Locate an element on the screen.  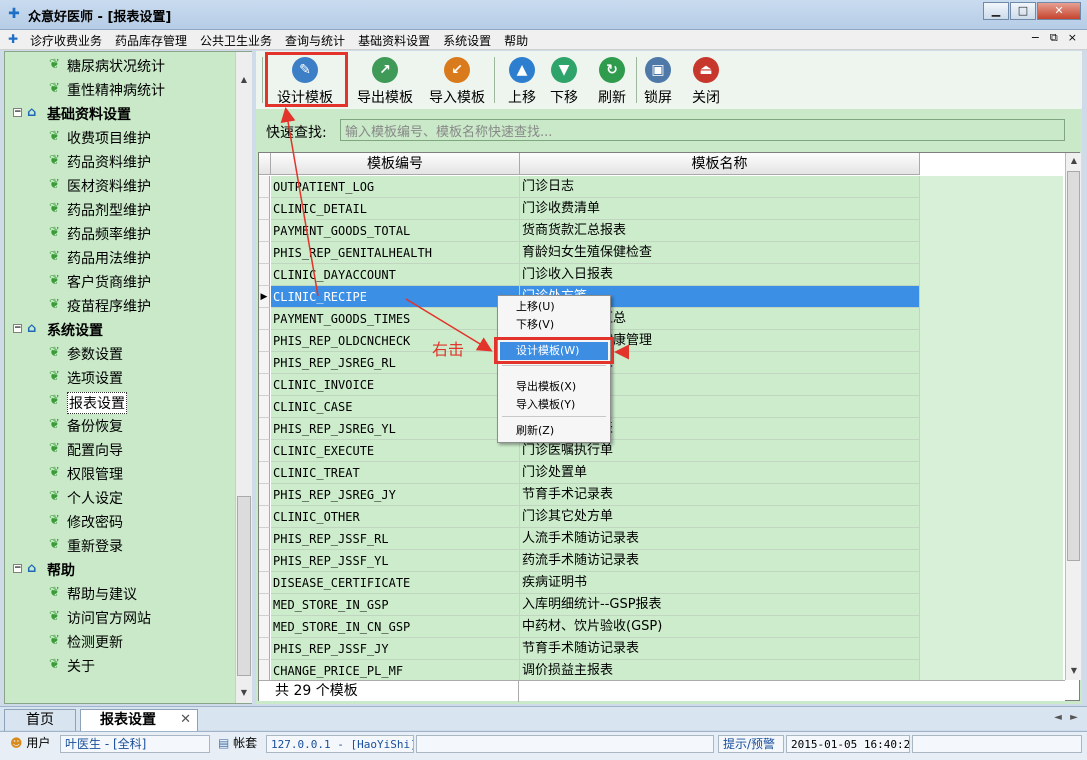
window-controls: ▁ □ ✕ is located at coordinates (1032, 11).